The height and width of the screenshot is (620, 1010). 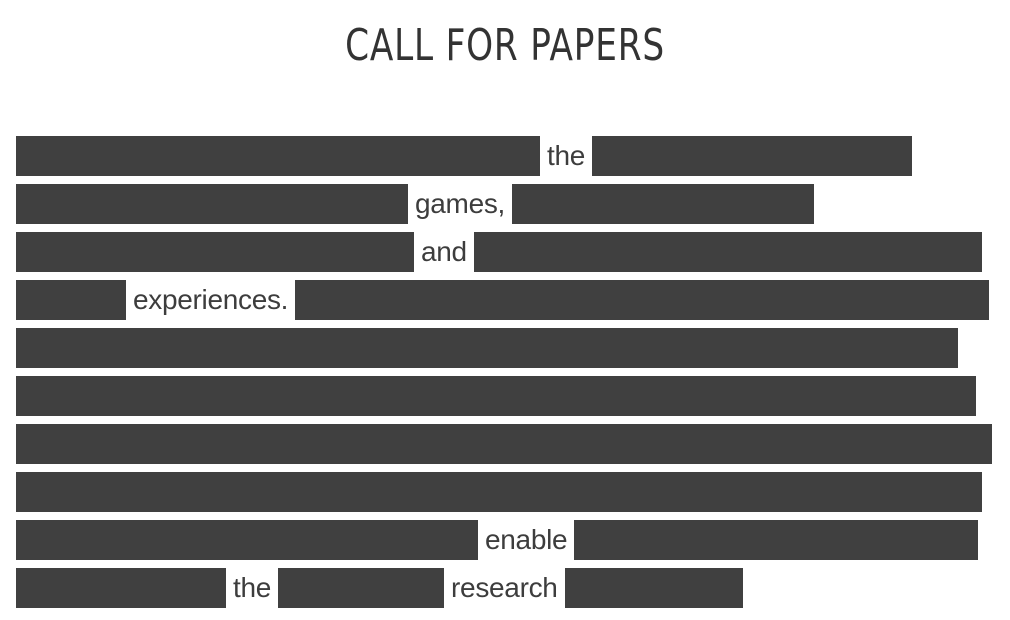 What do you see at coordinates (444, 251) in the screenshot?
I see `visible-word: and` at bounding box center [444, 251].